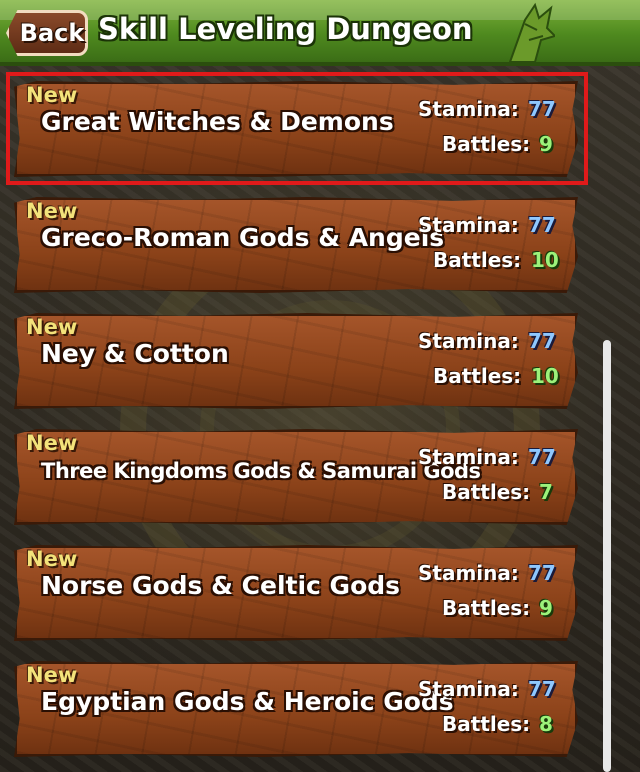 This screenshot has height=772, width=640. I want to click on back-button-label: Back, so click(52, 33).